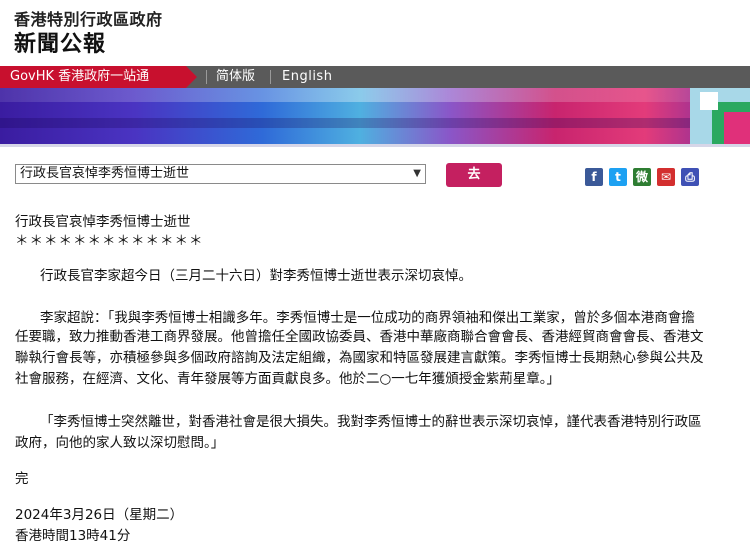 Image resolution: width=750 pixels, height=549 pixels. I want to click on simplified-chinese-link: 简体版, so click(235, 77).